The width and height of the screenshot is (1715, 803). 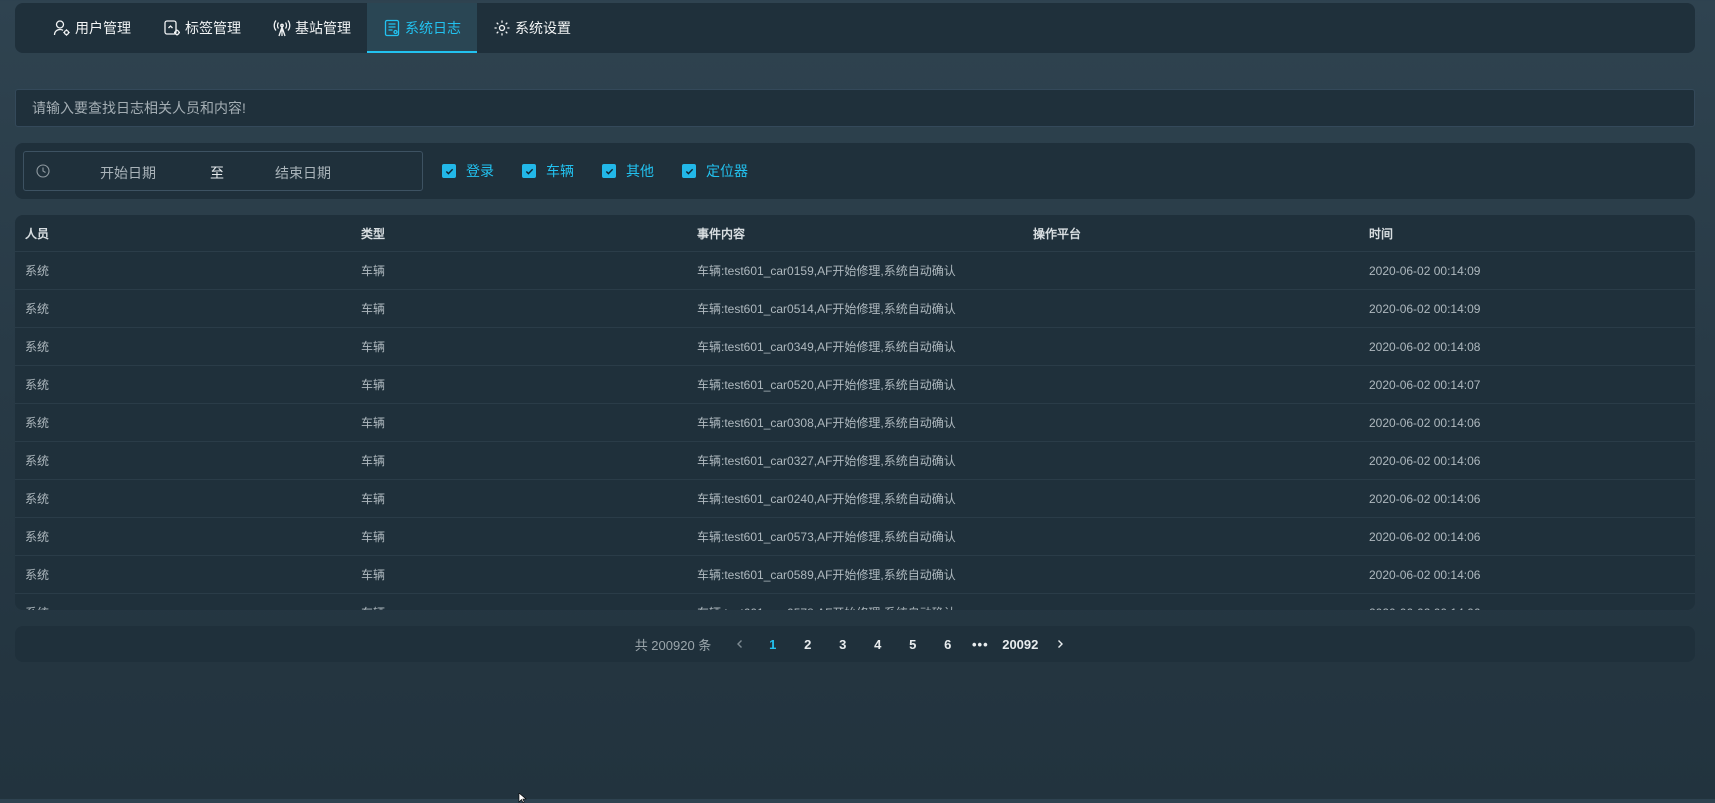 I want to click on date-range-picker: 开始日期 至 结束日期, so click(x=223, y=171).